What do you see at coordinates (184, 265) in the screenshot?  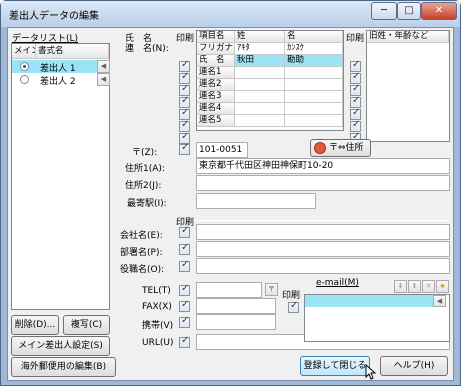 I see `position-print-checkbox` at bounding box center [184, 265].